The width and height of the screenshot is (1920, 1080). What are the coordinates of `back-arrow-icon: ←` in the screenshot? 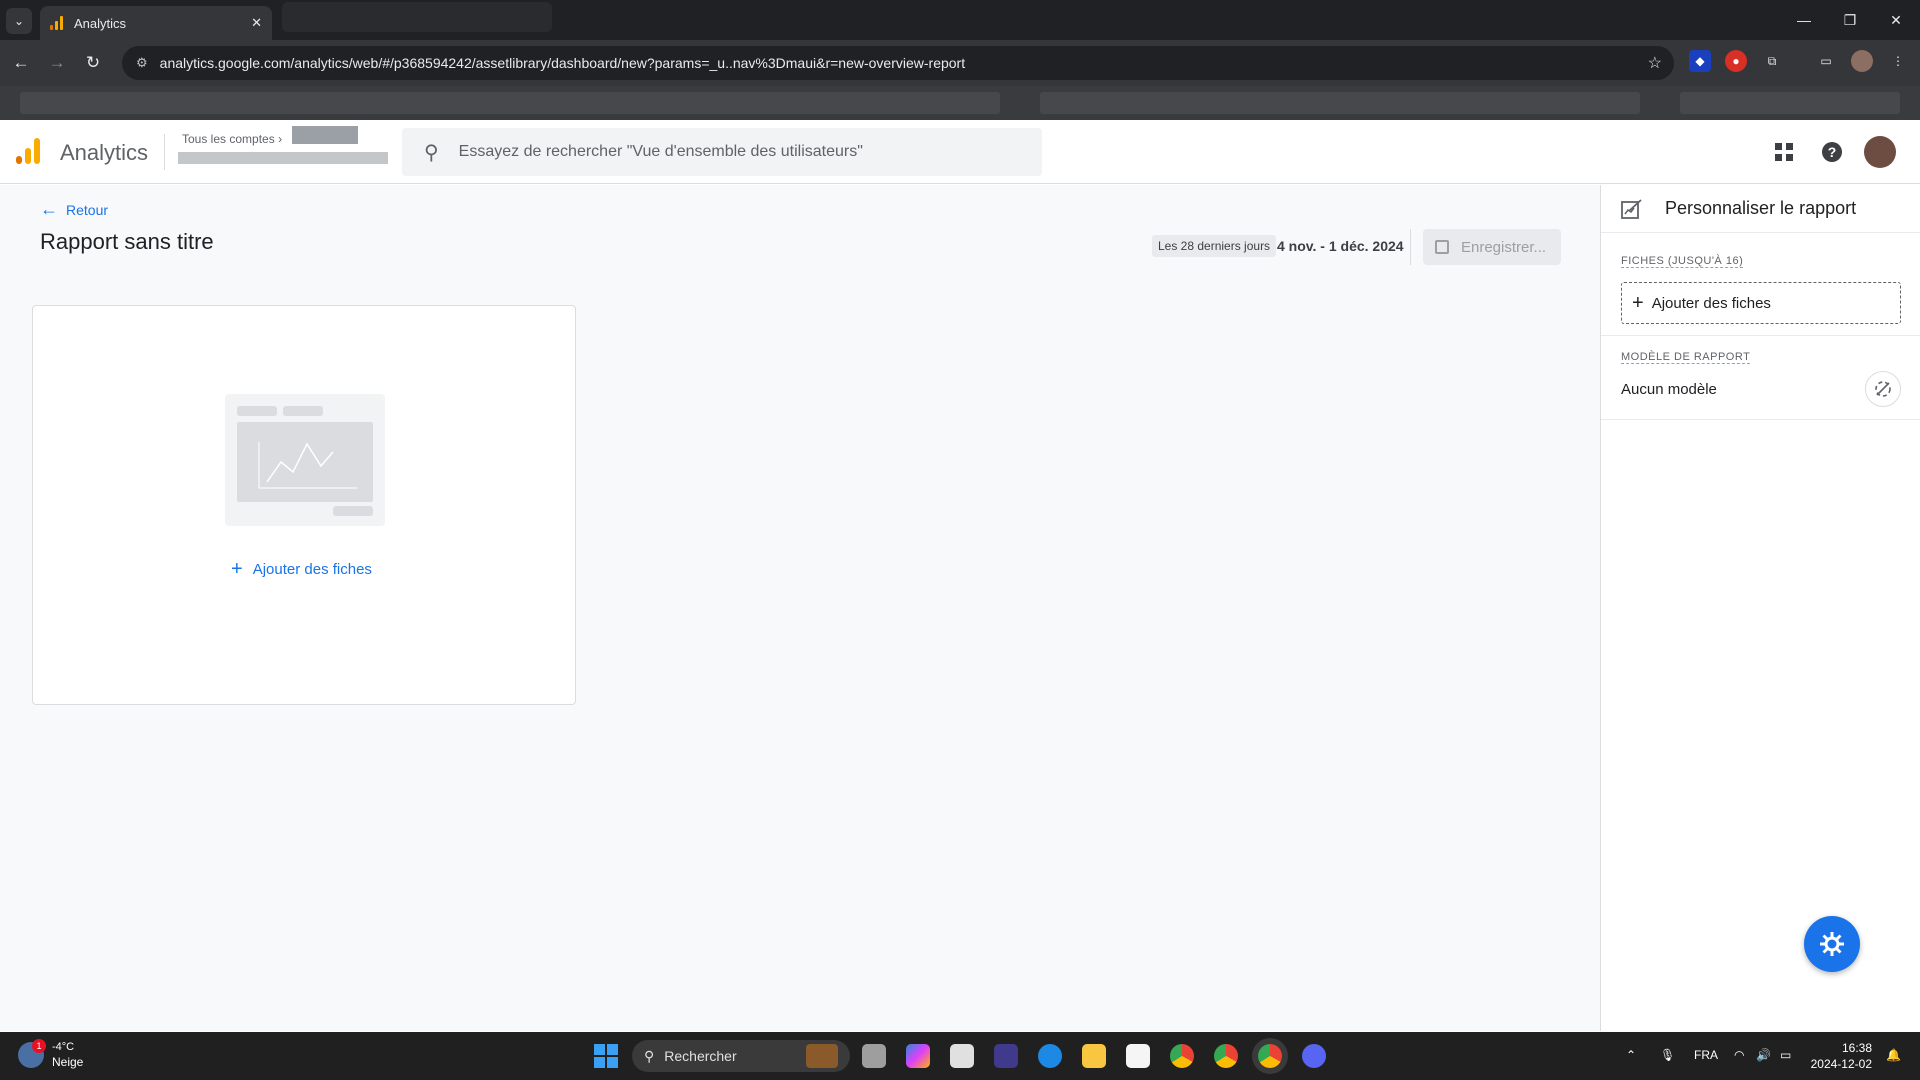 It's located at (21, 63).